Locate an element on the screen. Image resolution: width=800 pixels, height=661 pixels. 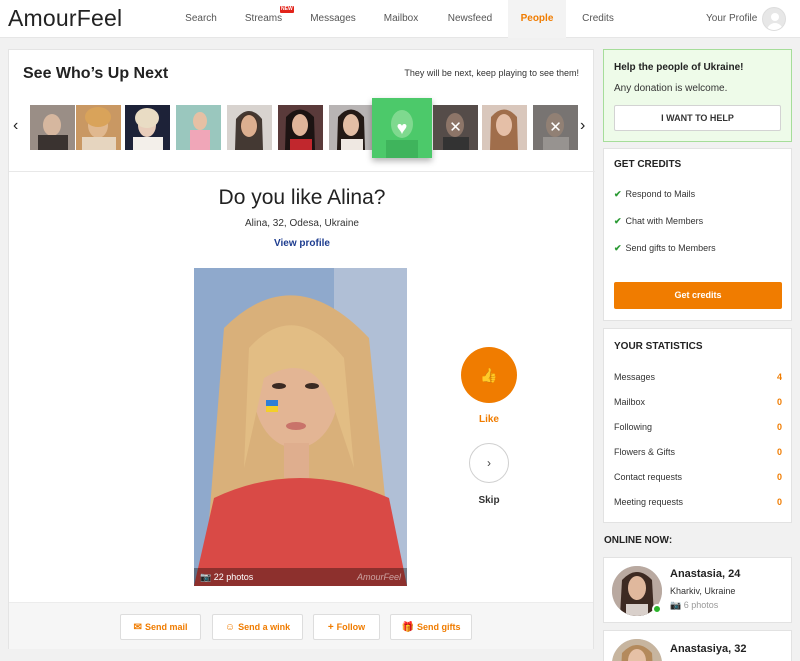
nav-messages-label: Messages is located at coordinates (333, 18).